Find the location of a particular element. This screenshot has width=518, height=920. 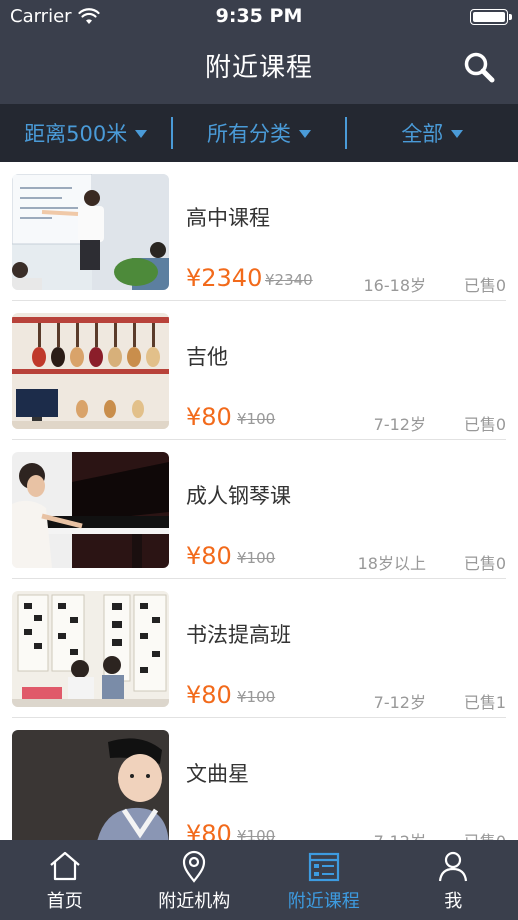

tab-home: 首页 is located at coordinates (65, 880).